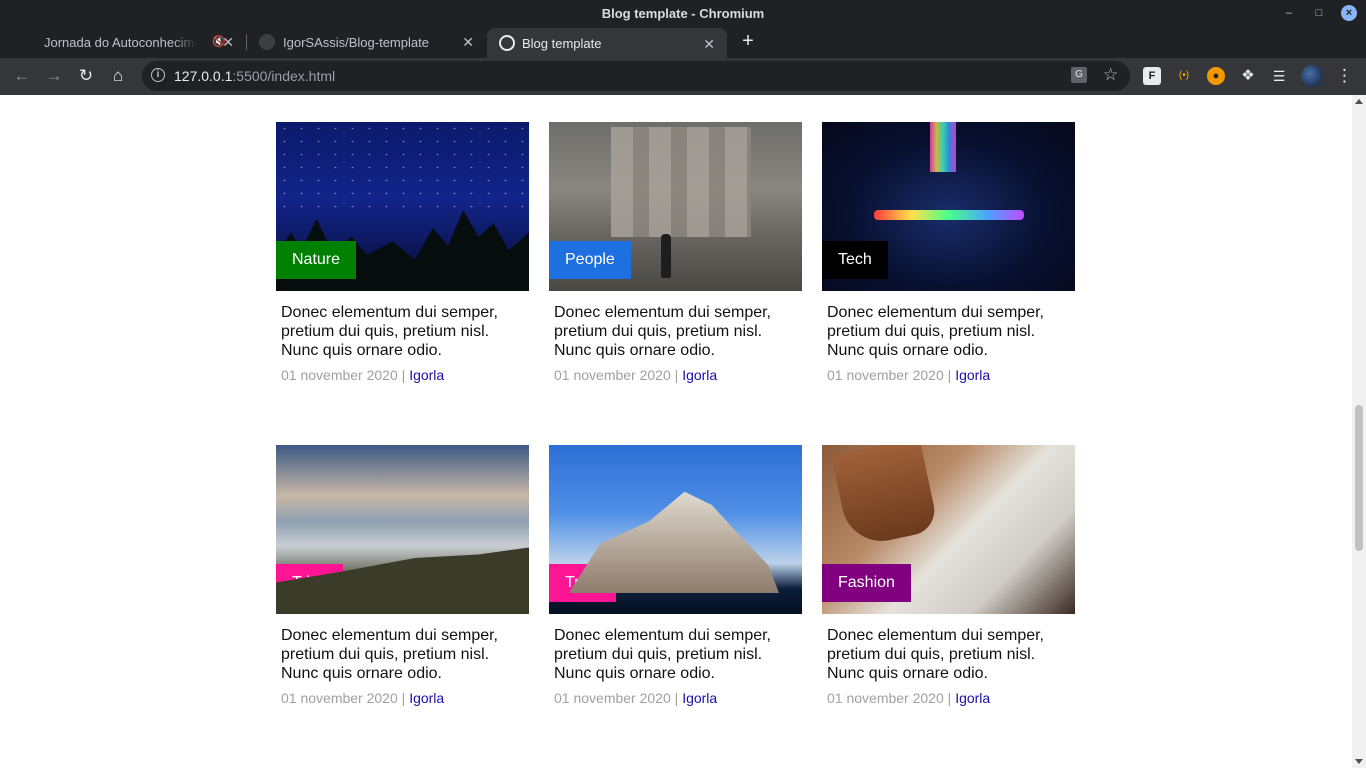 This screenshot has width=1366, height=768. I want to click on address-bar: i 127.0.0.1:5500/index.html G ☆, so click(636, 76).